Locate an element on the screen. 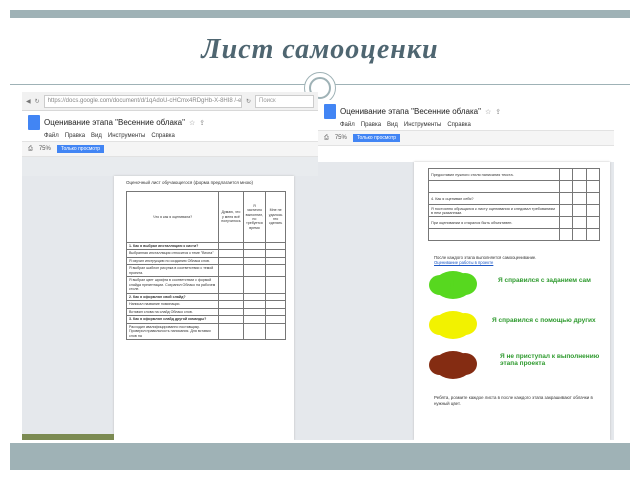 The image size is (640, 480). docs-toolbar: ⎙ 75% Только просмотр is located at coordinates (170, 149).